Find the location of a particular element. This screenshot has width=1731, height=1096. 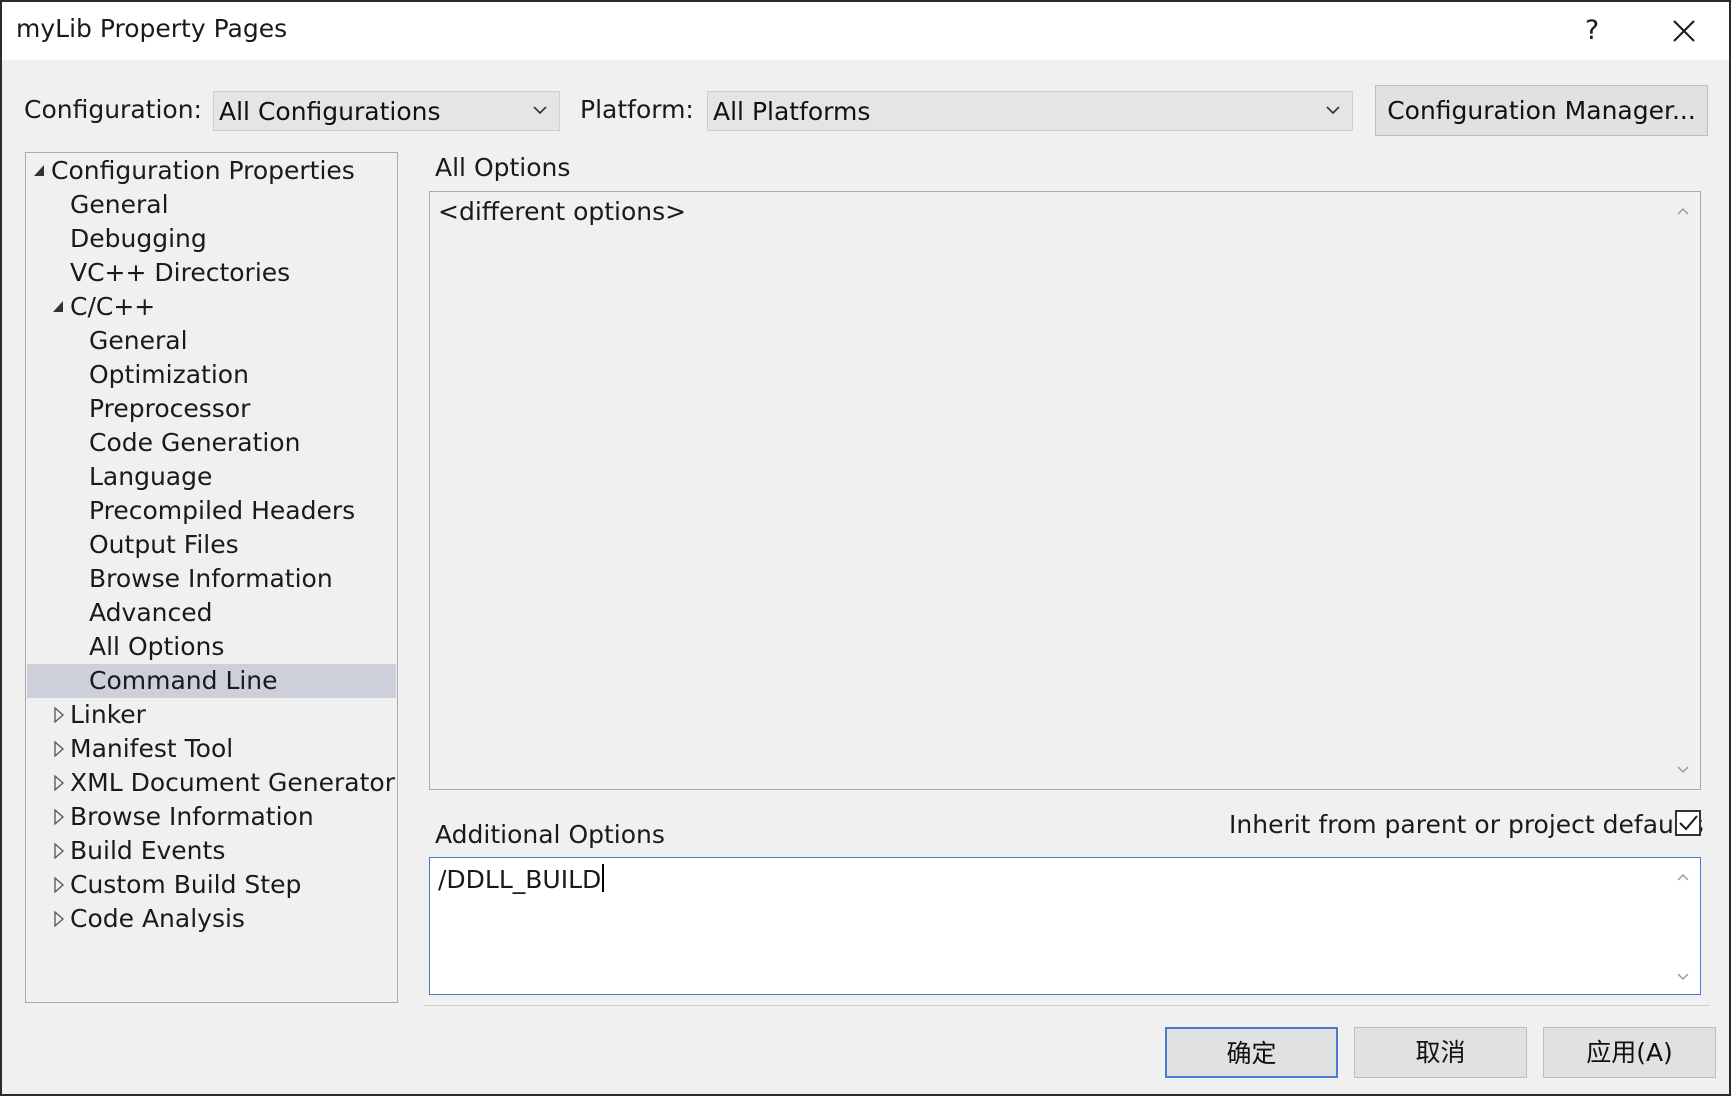

tree-item: VC++ Directories is located at coordinates (211, 273).